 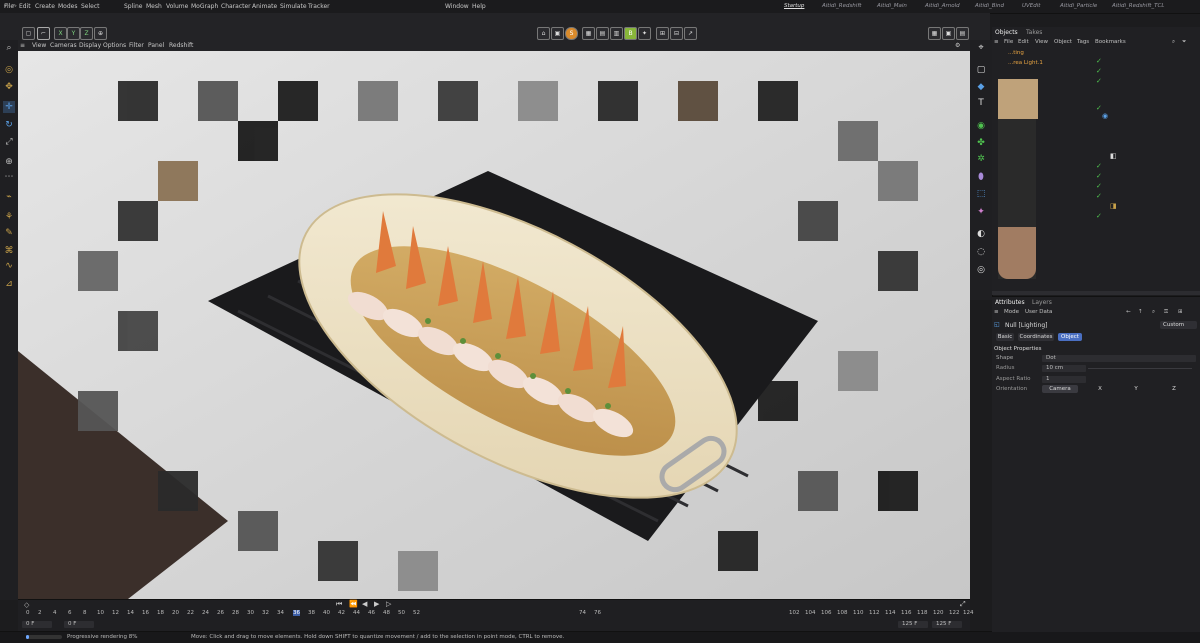 What do you see at coordinates (1025, 63) in the screenshot?
I see `object-row-area-light: ...rea Light.1` at bounding box center [1025, 63].